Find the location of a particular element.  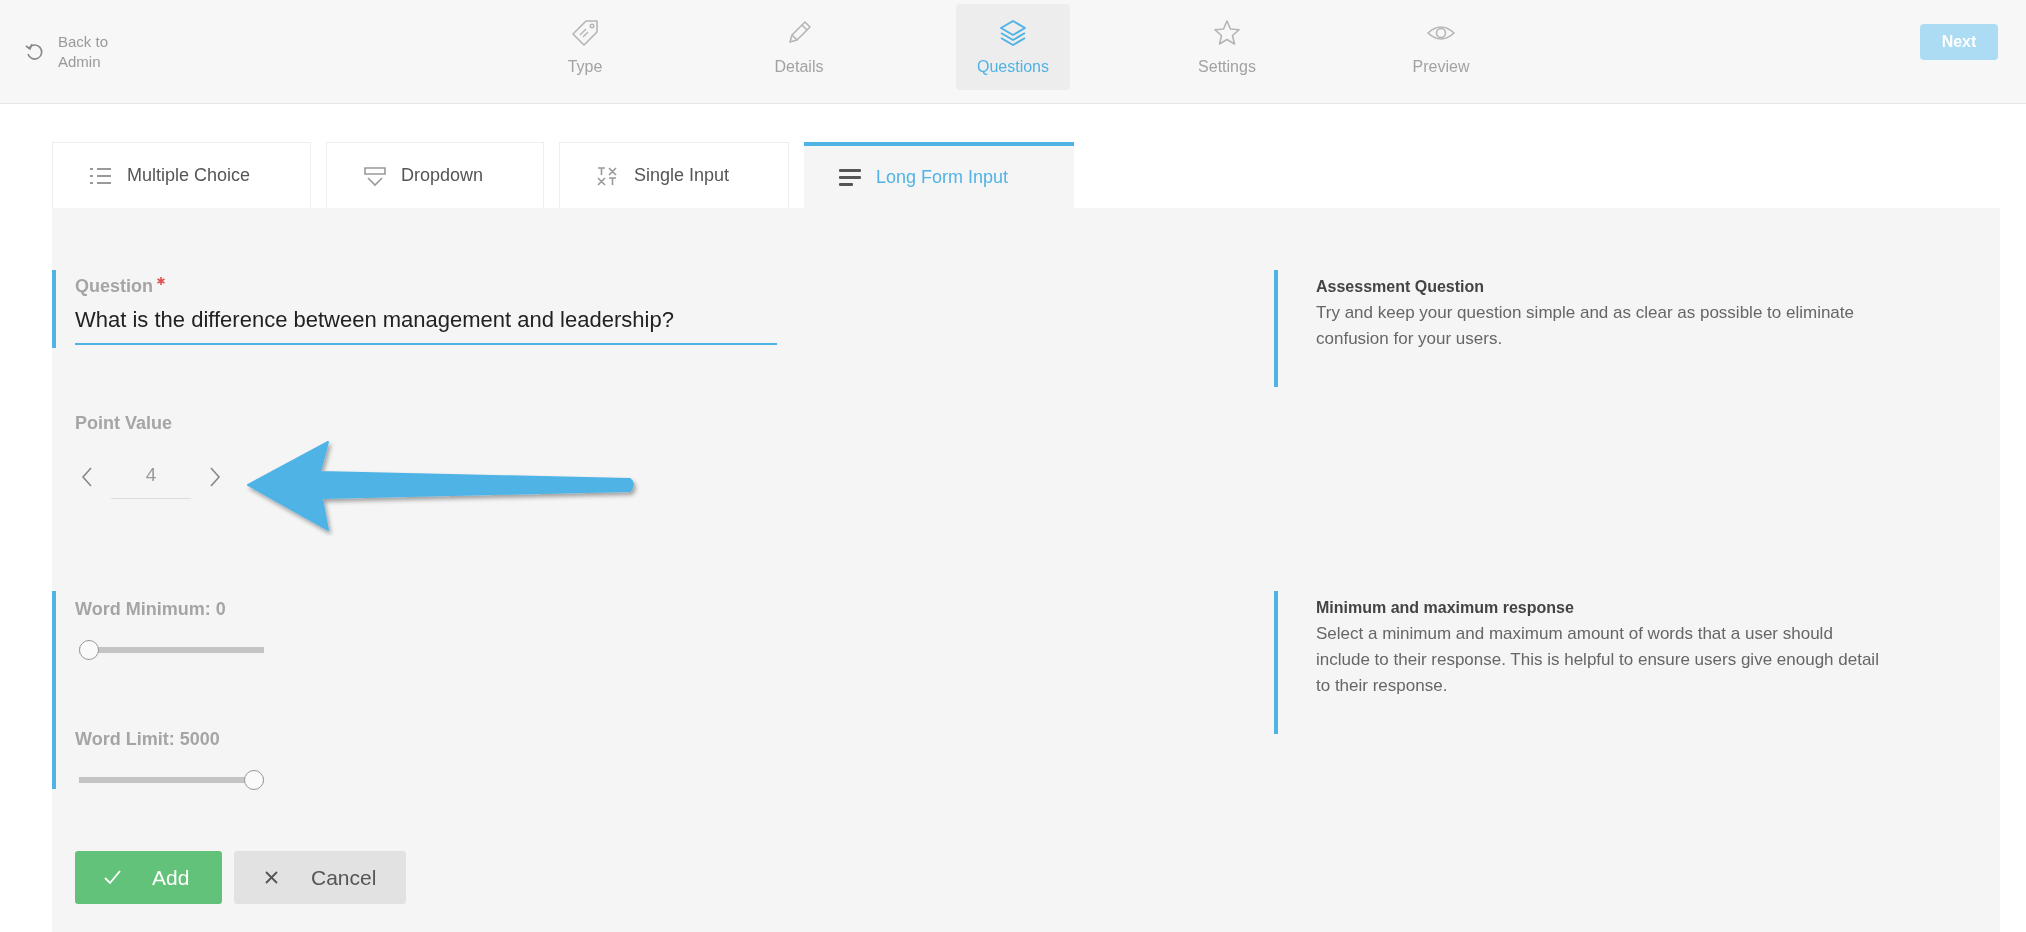

question-type-tab: Single Input is located at coordinates (674, 175).